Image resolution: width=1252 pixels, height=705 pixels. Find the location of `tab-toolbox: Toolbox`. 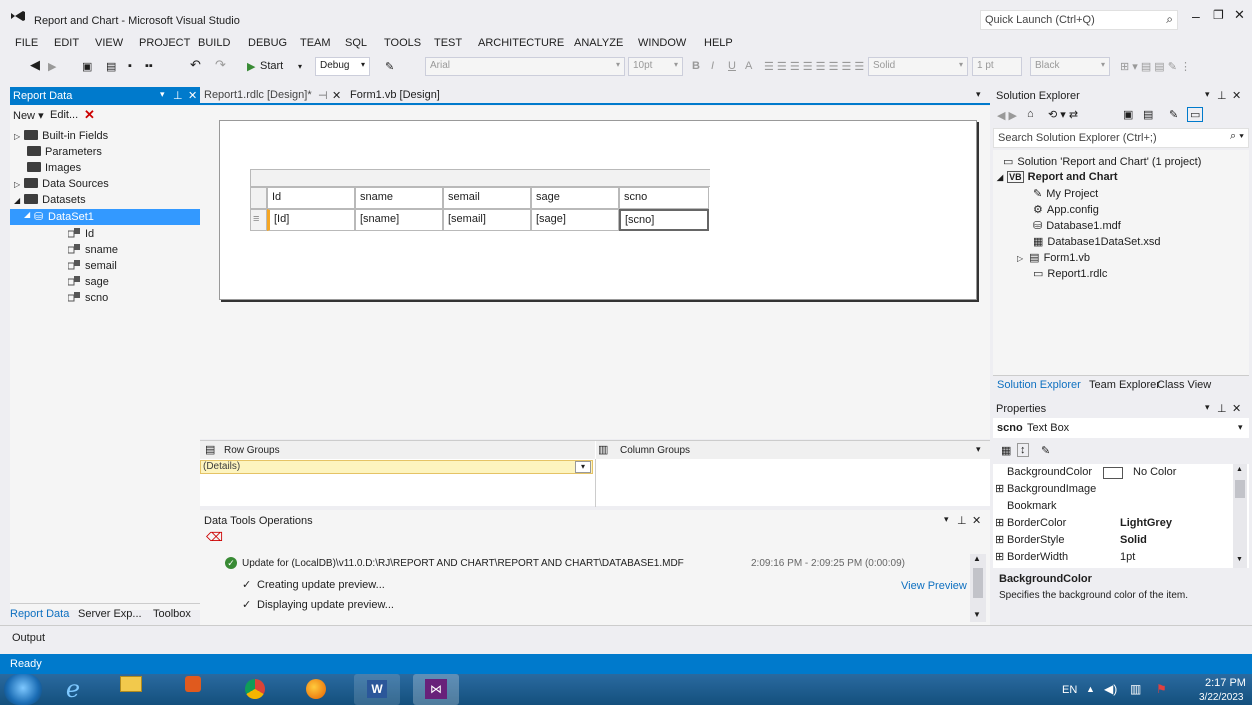

tab-toolbox: Toolbox is located at coordinates (172, 614).